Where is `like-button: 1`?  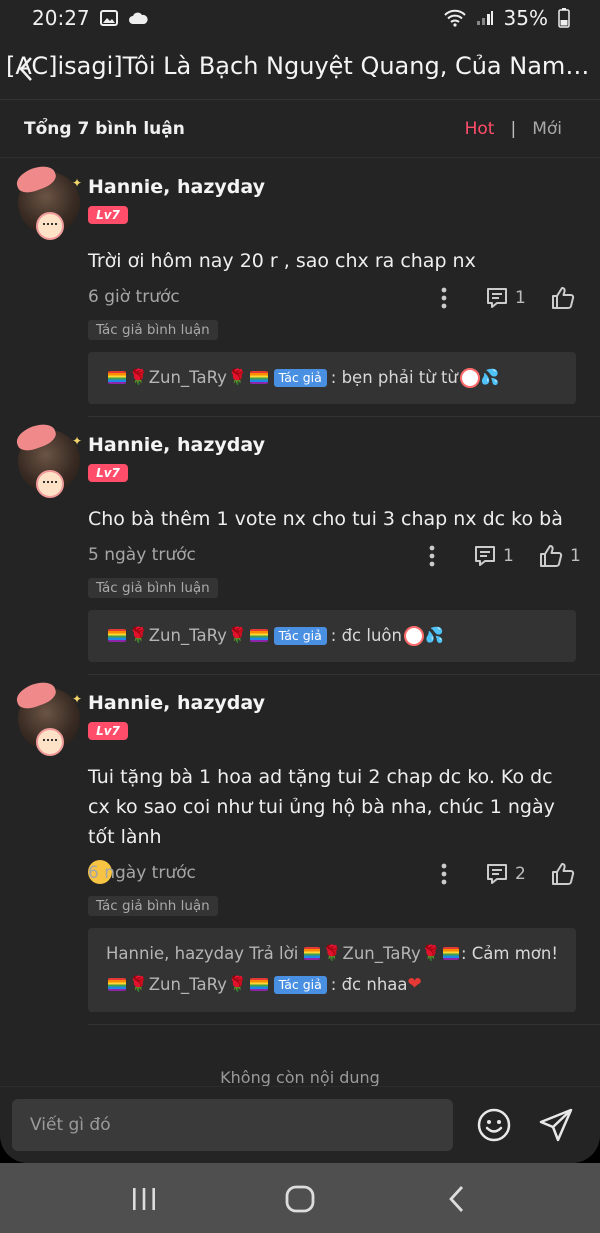
like-button: 1 is located at coordinates (559, 556).